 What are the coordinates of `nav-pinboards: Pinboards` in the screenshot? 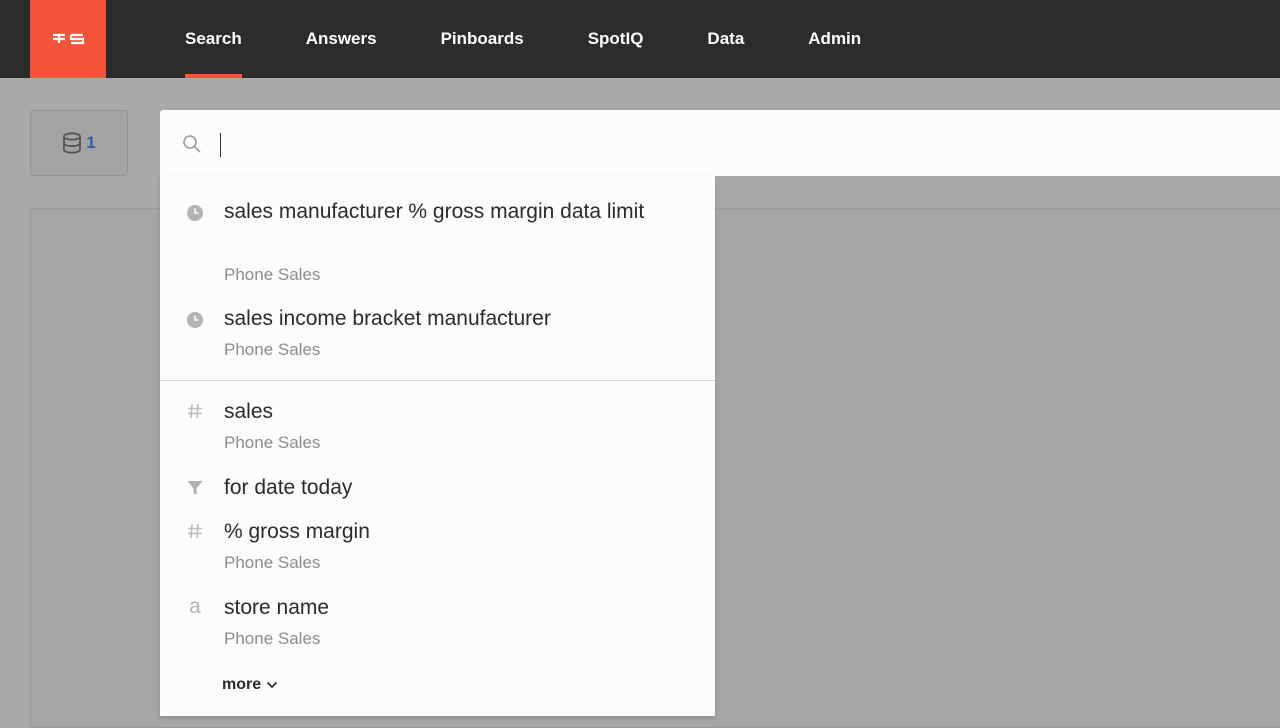 It's located at (482, 39).